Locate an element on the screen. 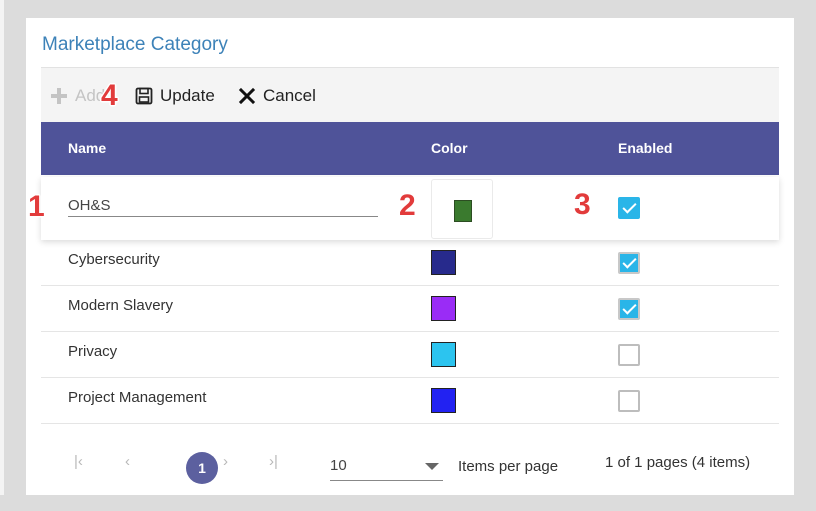 Image resolution: width=816 pixels, height=511 pixels. annotation-marker-3: 3 is located at coordinates (582, 204).